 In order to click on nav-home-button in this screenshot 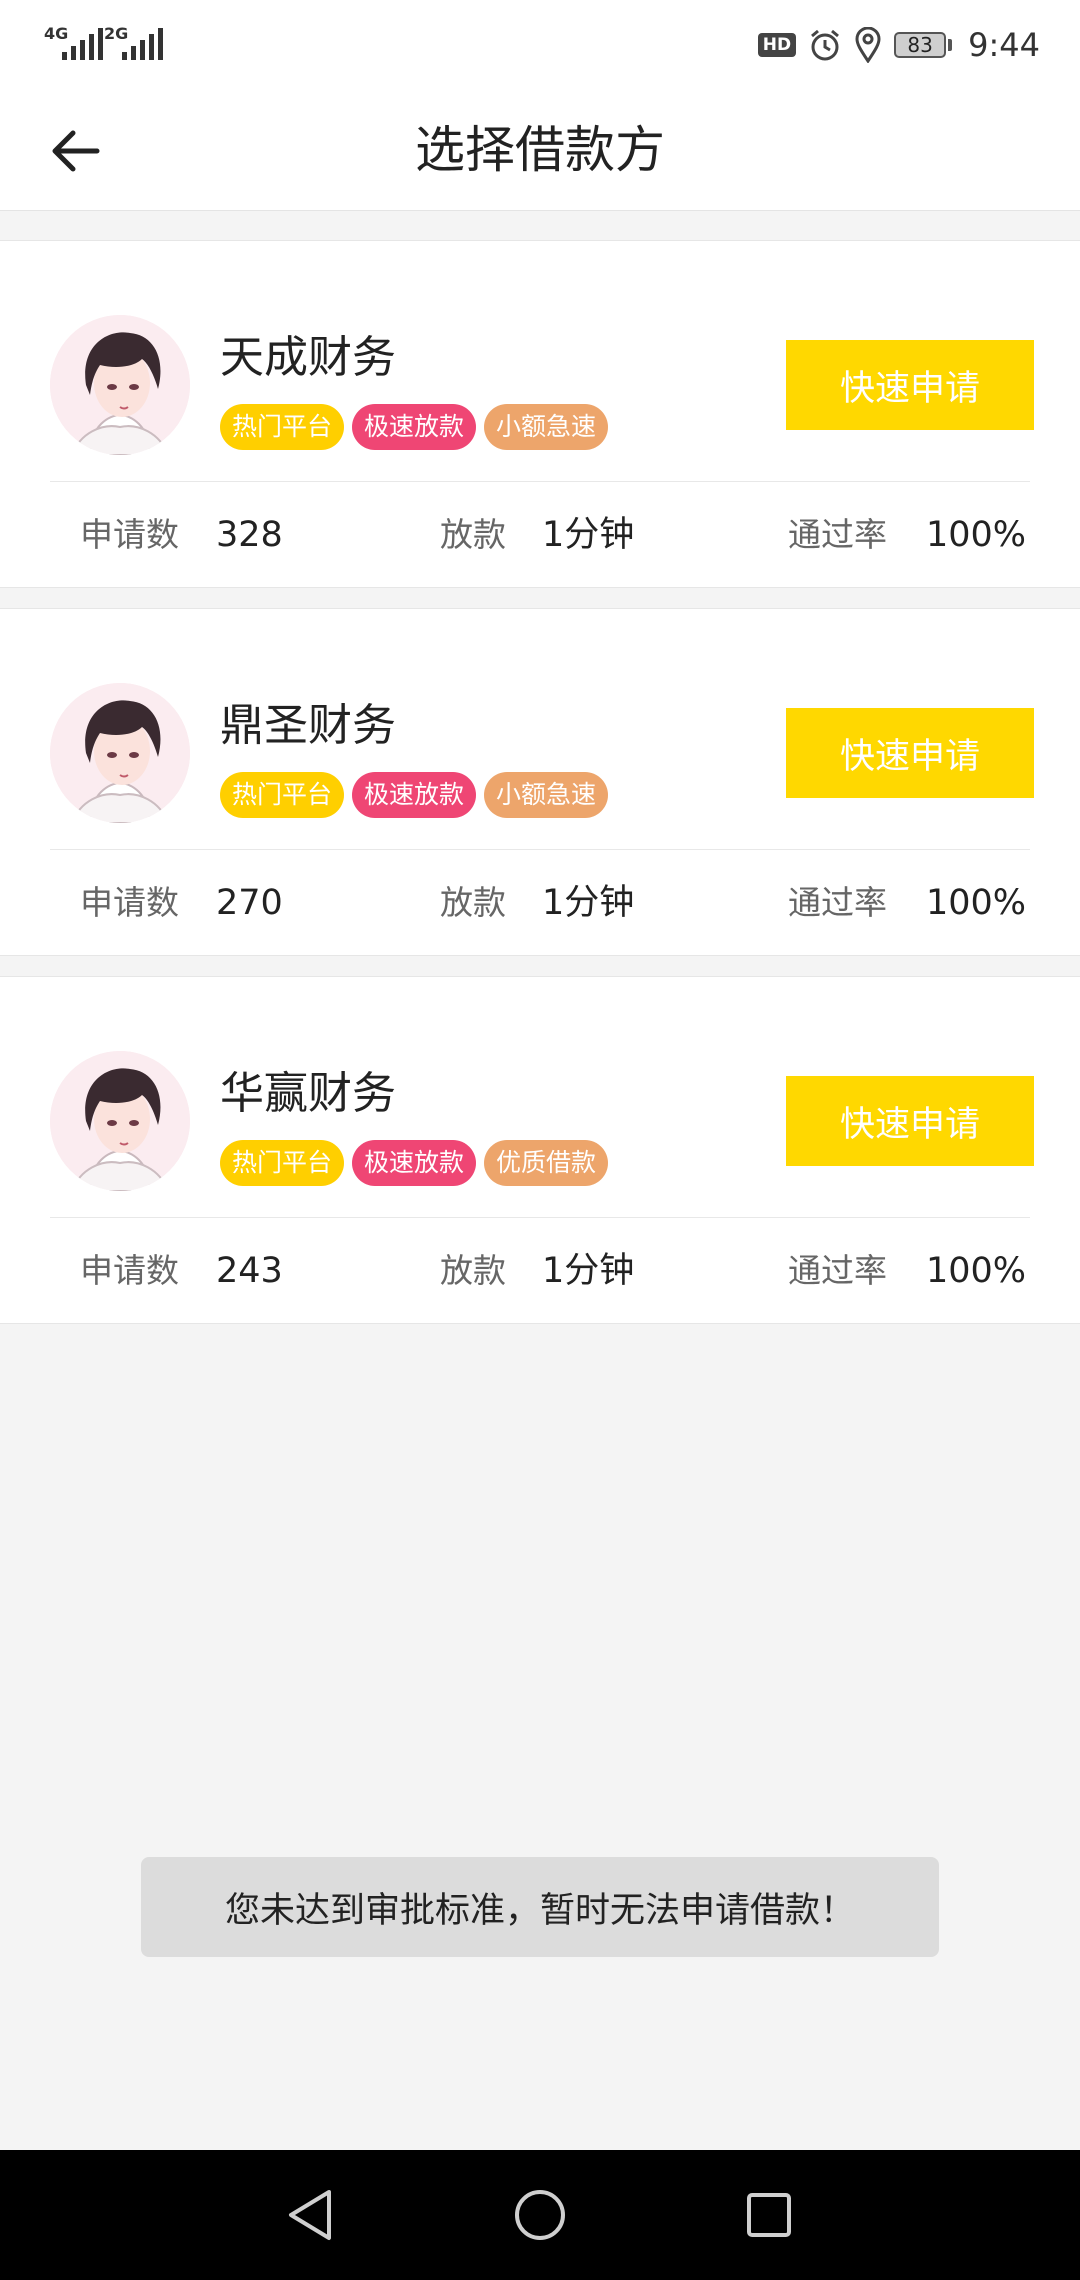, I will do `click(540, 2215)`.